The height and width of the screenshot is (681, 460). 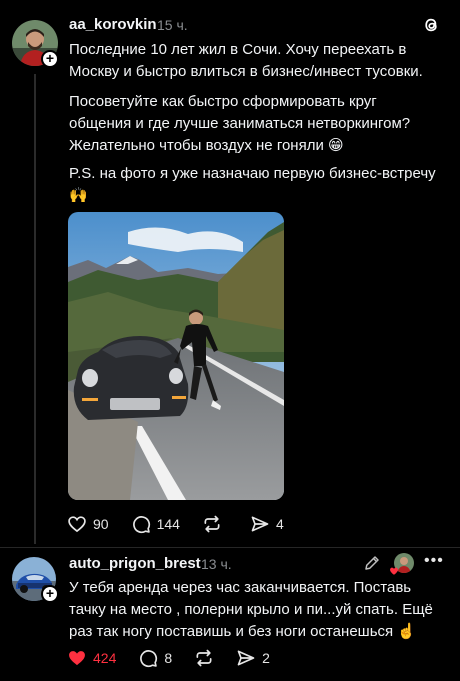 I want to click on edit-icon, so click(x=372, y=565).